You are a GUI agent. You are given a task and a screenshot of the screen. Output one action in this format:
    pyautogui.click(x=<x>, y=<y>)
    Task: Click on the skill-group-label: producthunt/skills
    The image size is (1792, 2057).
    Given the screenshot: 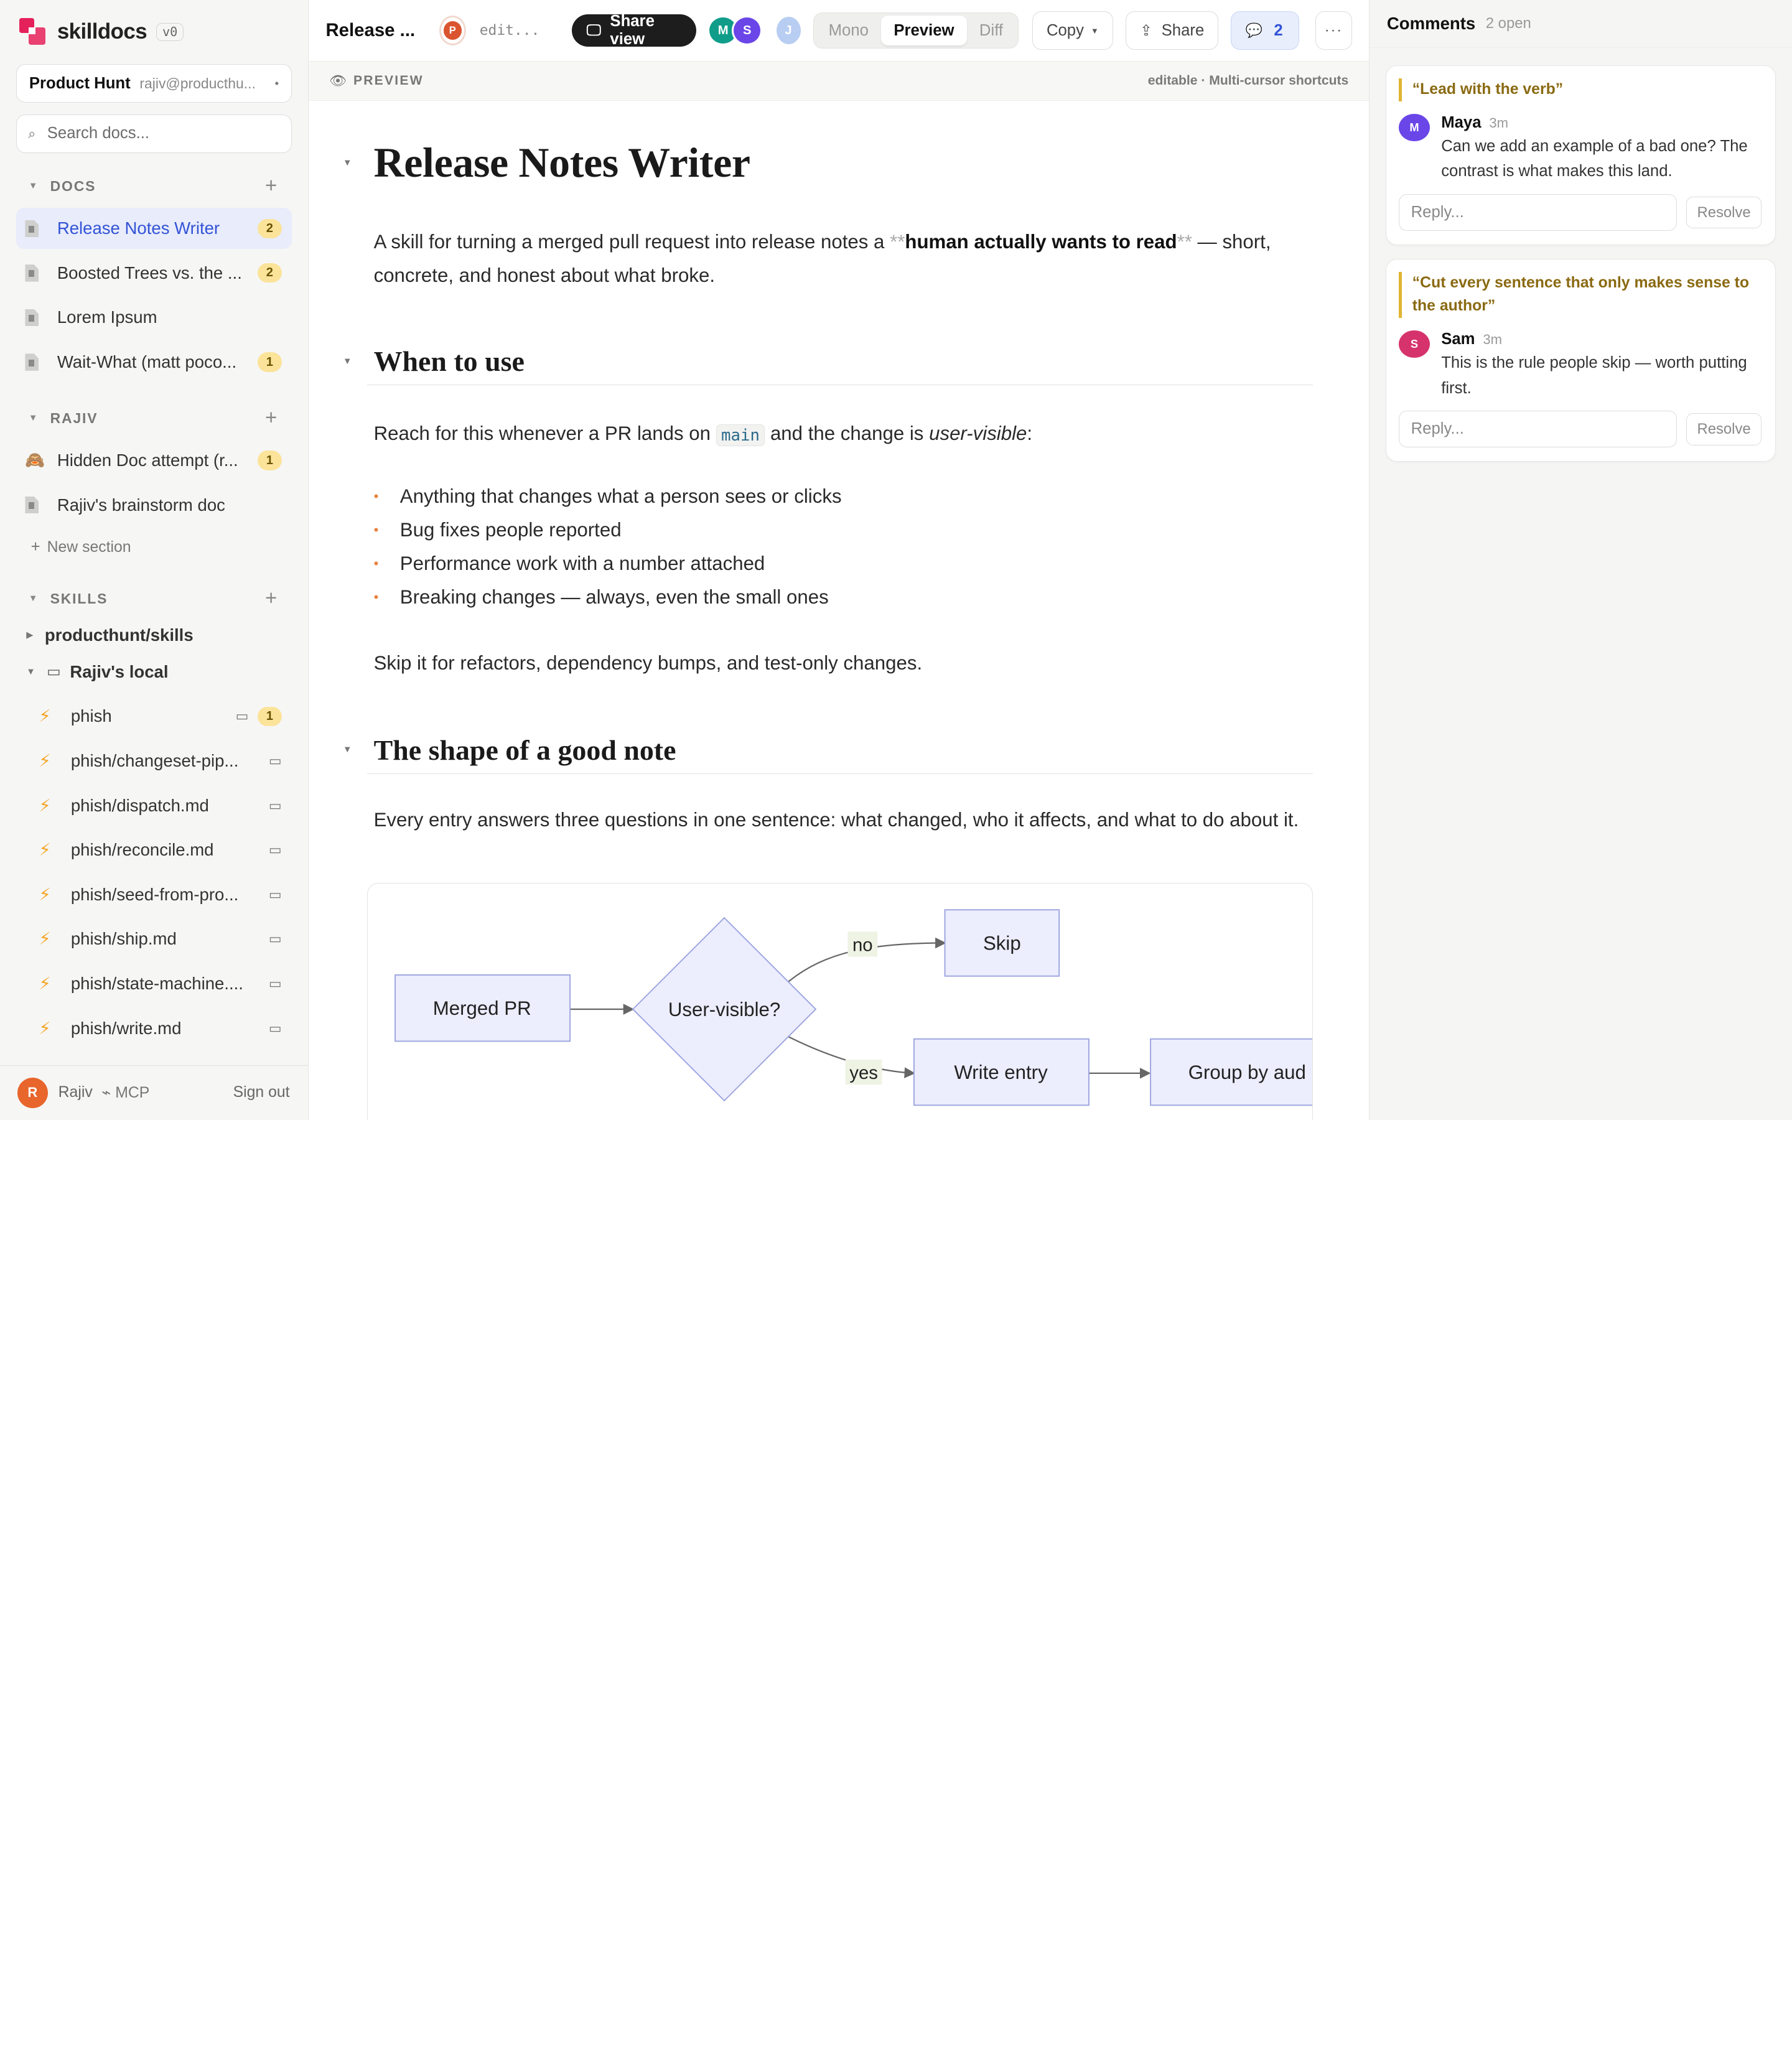 What is the action you would take?
    pyautogui.click(x=119, y=635)
    